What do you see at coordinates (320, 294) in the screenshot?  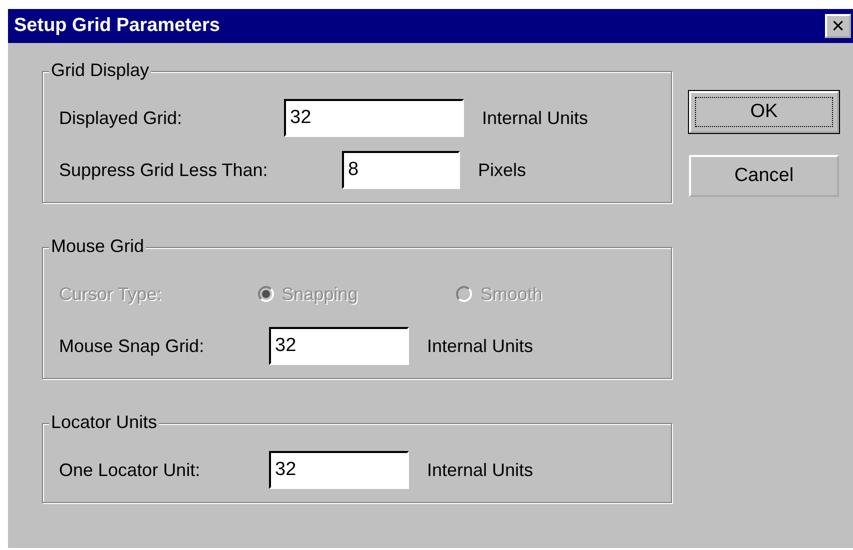 I see `radio-label: Snapping` at bounding box center [320, 294].